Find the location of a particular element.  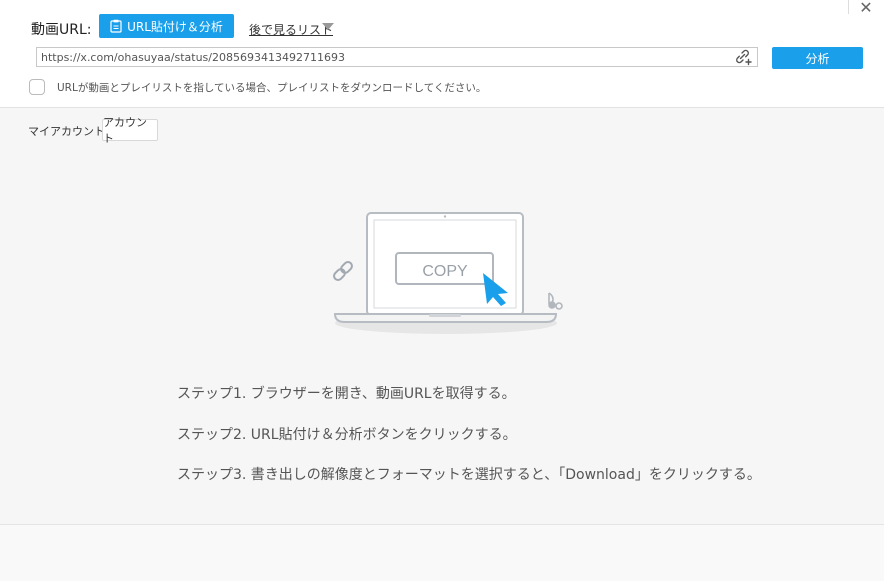

laptop-notch is located at coordinates (445, 315).